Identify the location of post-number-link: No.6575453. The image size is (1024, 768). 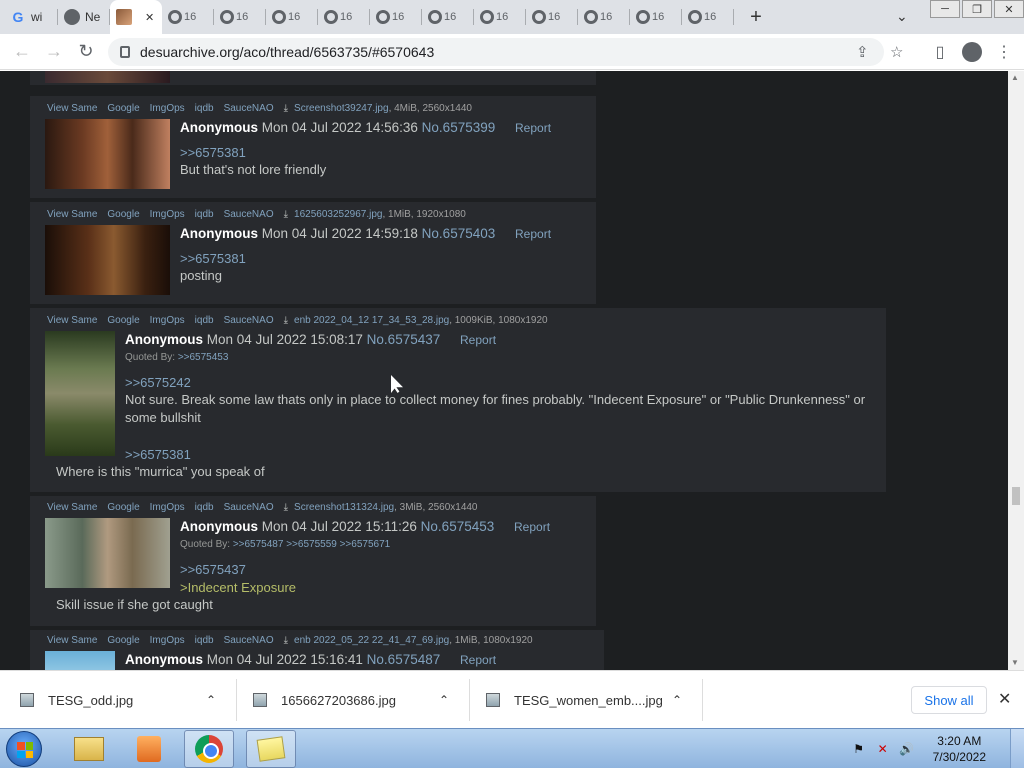
(458, 526).